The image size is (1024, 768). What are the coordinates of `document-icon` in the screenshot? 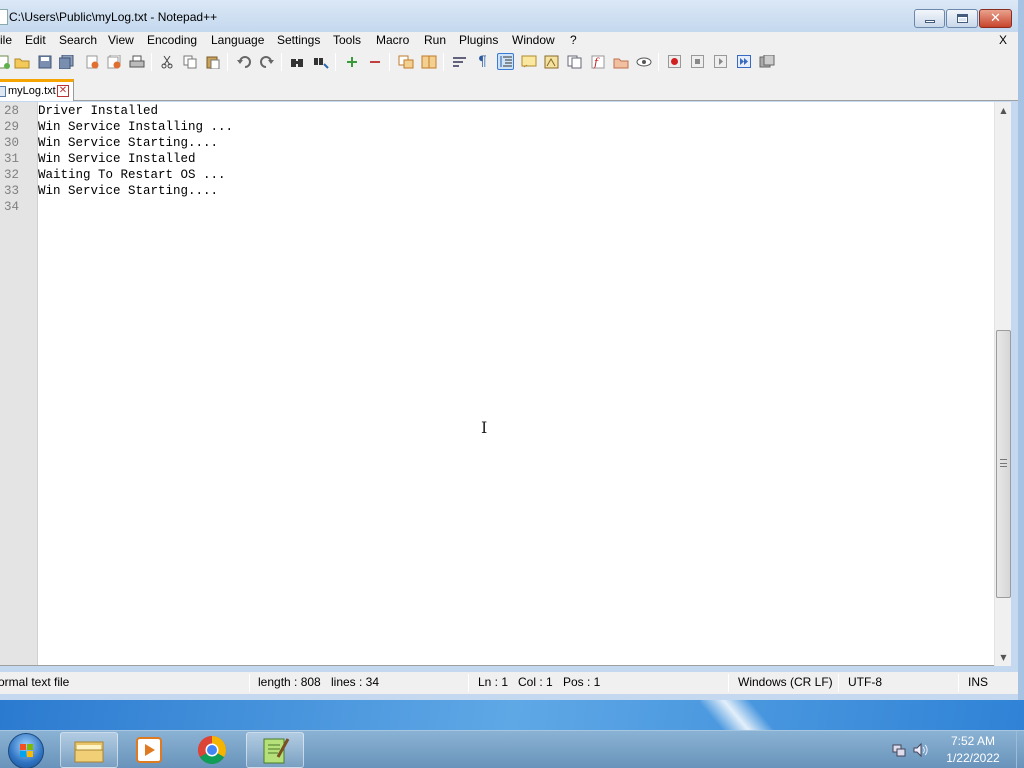 It's located at (3, 91).